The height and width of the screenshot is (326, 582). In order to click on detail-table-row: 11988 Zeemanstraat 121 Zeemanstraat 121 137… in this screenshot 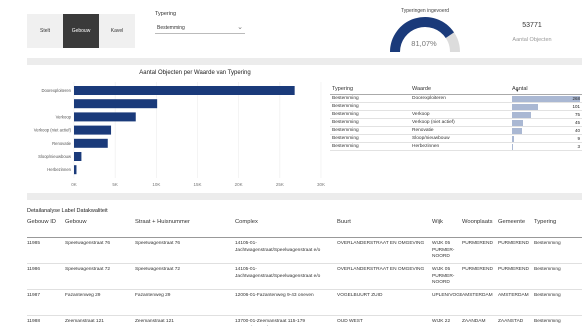, I will do `click(304, 321)`.